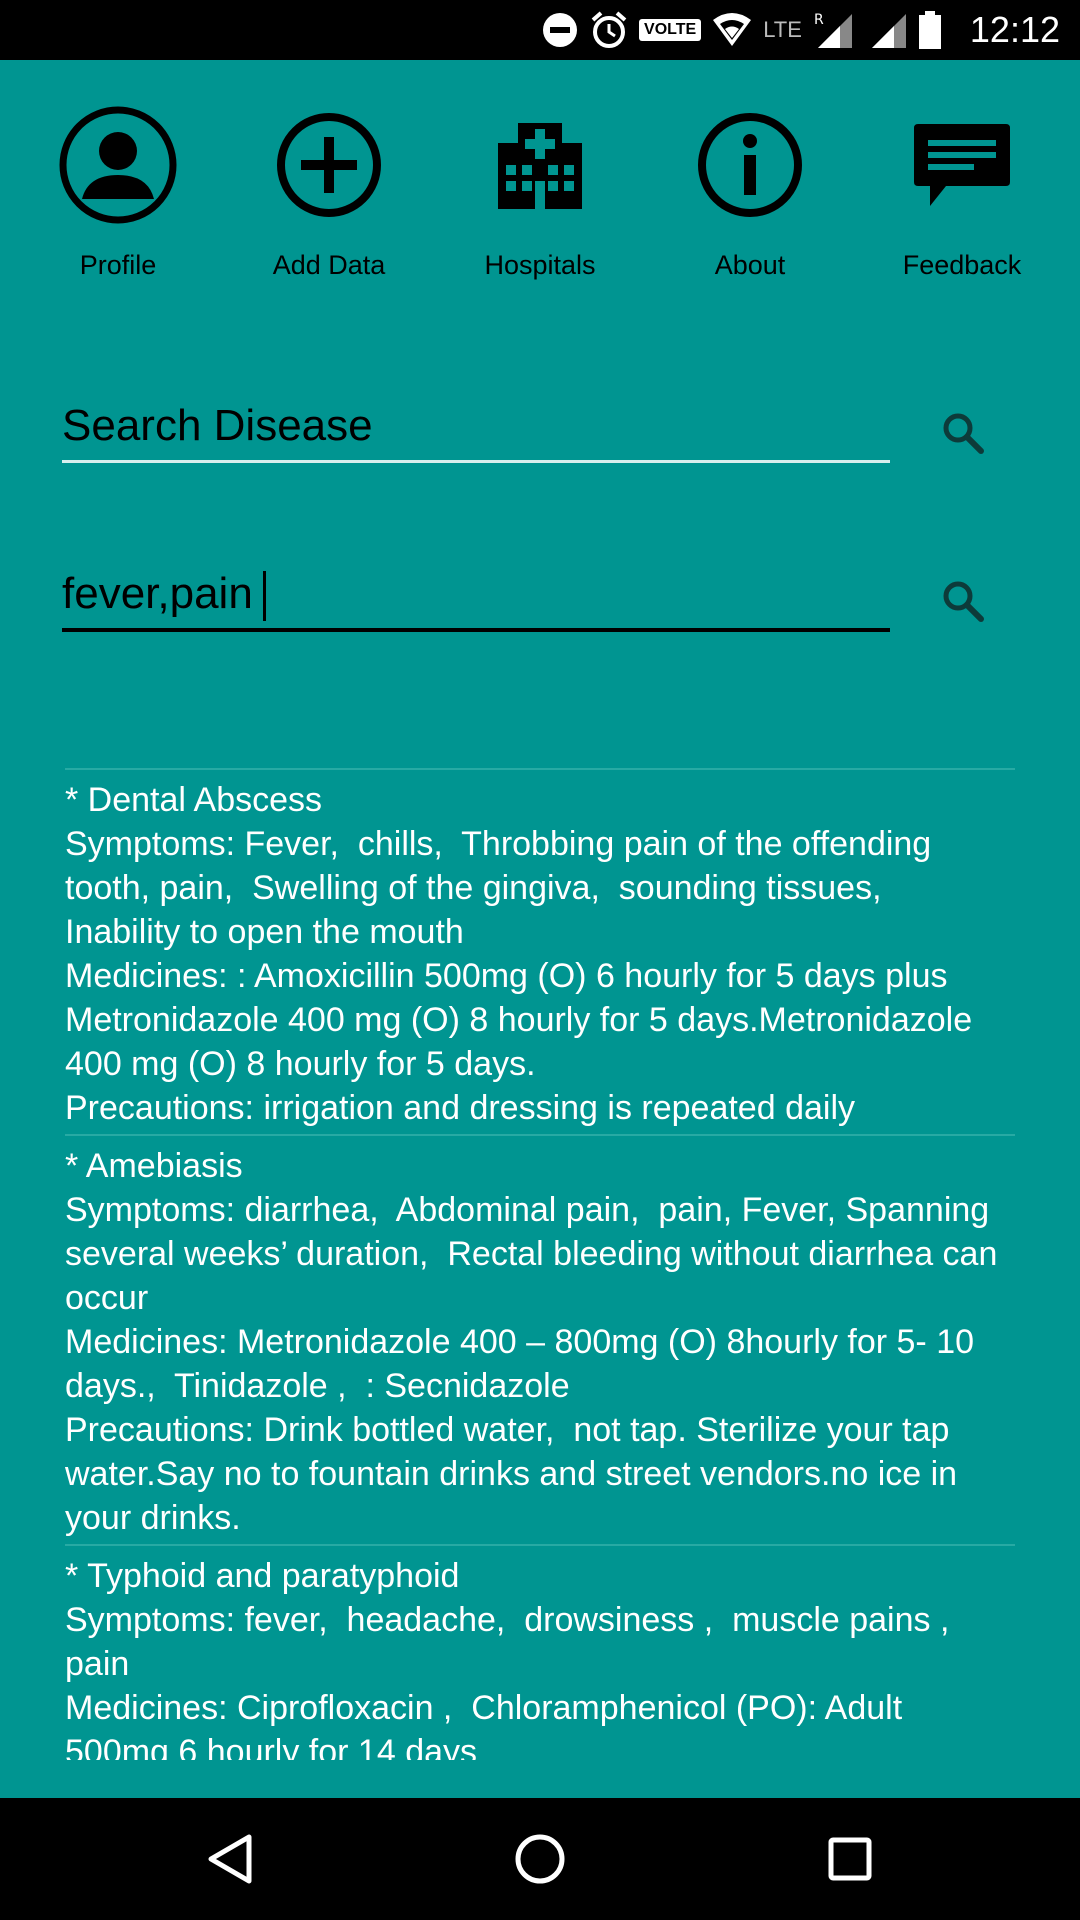  I want to click on system-navigation-bar, so click(540, 1859).